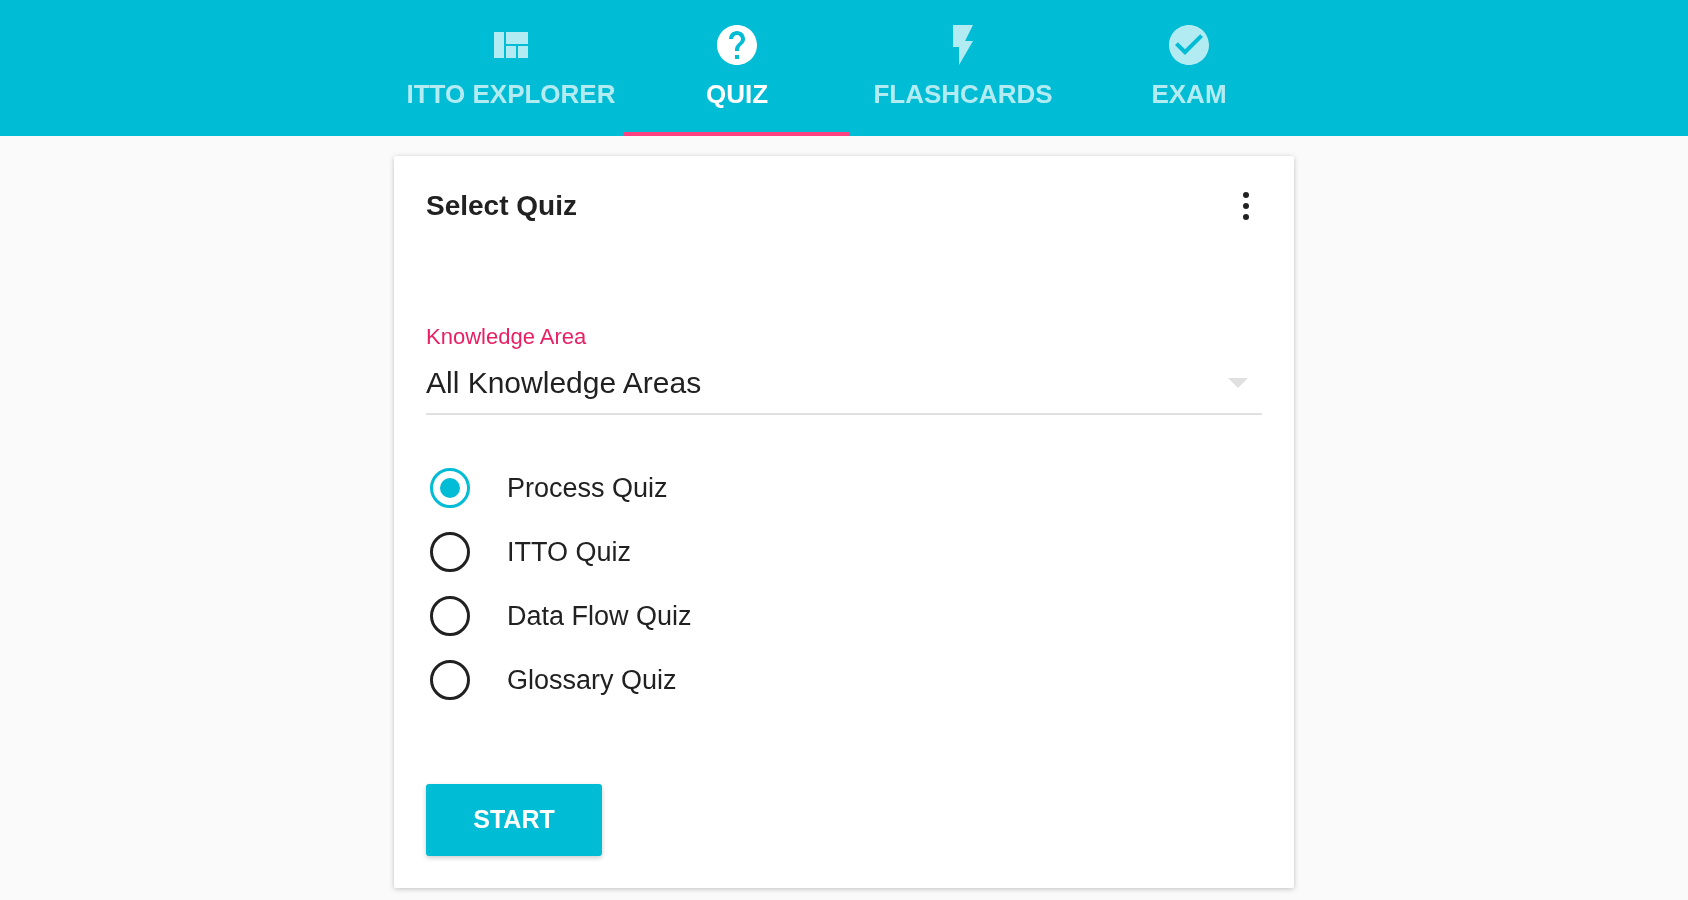 The width and height of the screenshot is (1688, 900). What do you see at coordinates (569, 552) in the screenshot?
I see `radio-label: ITTO Quiz` at bounding box center [569, 552].